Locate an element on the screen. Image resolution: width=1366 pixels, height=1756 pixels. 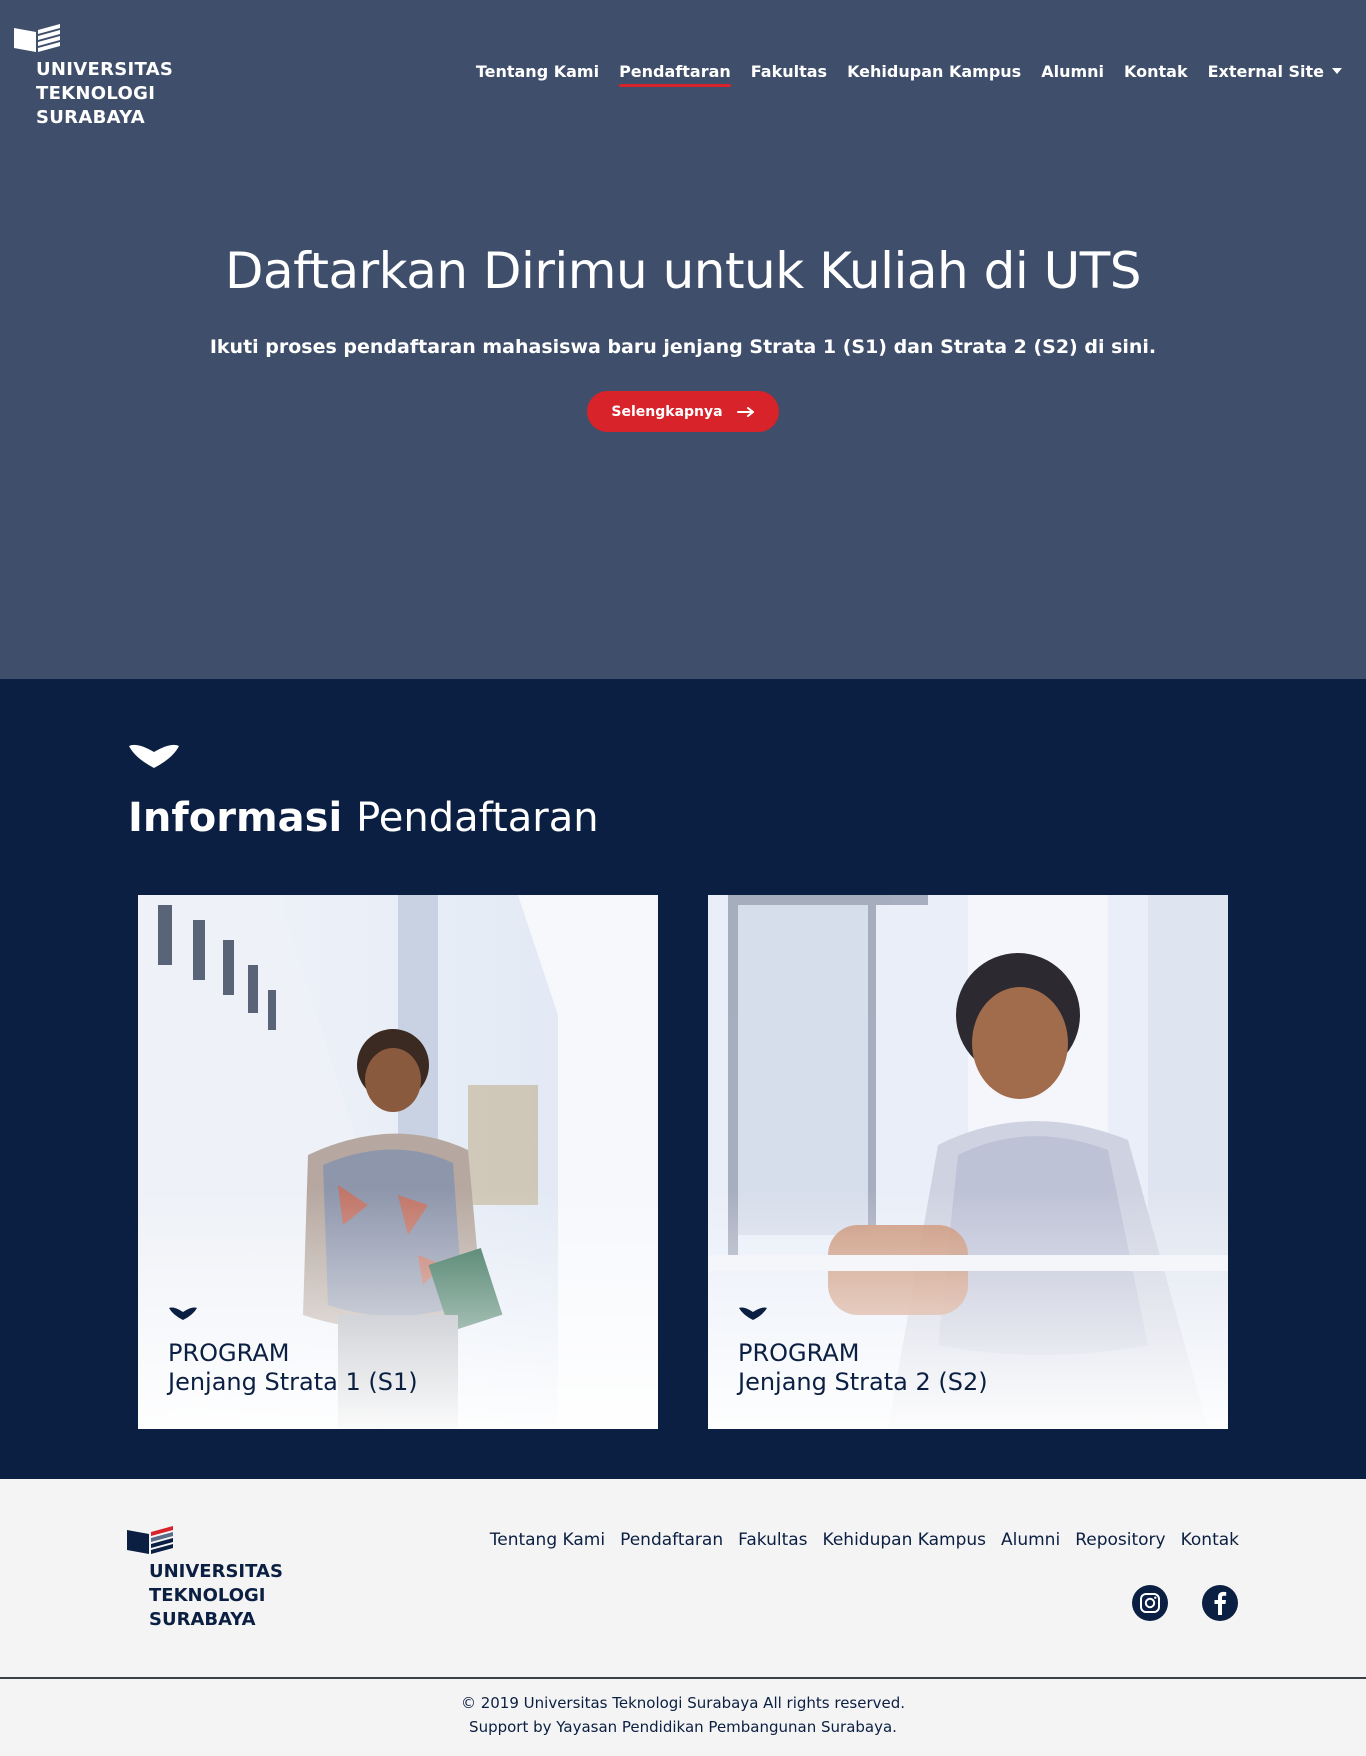
selengkapnya-button: Selengkapnya is located at coordinates (683, 411).